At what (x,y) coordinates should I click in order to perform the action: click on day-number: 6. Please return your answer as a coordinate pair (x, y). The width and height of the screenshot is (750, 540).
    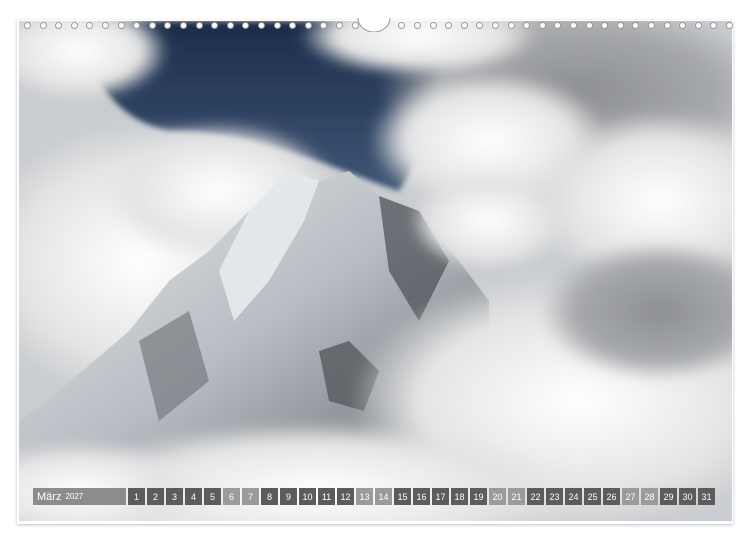
    Looking at the image, I should click on (231, 496).